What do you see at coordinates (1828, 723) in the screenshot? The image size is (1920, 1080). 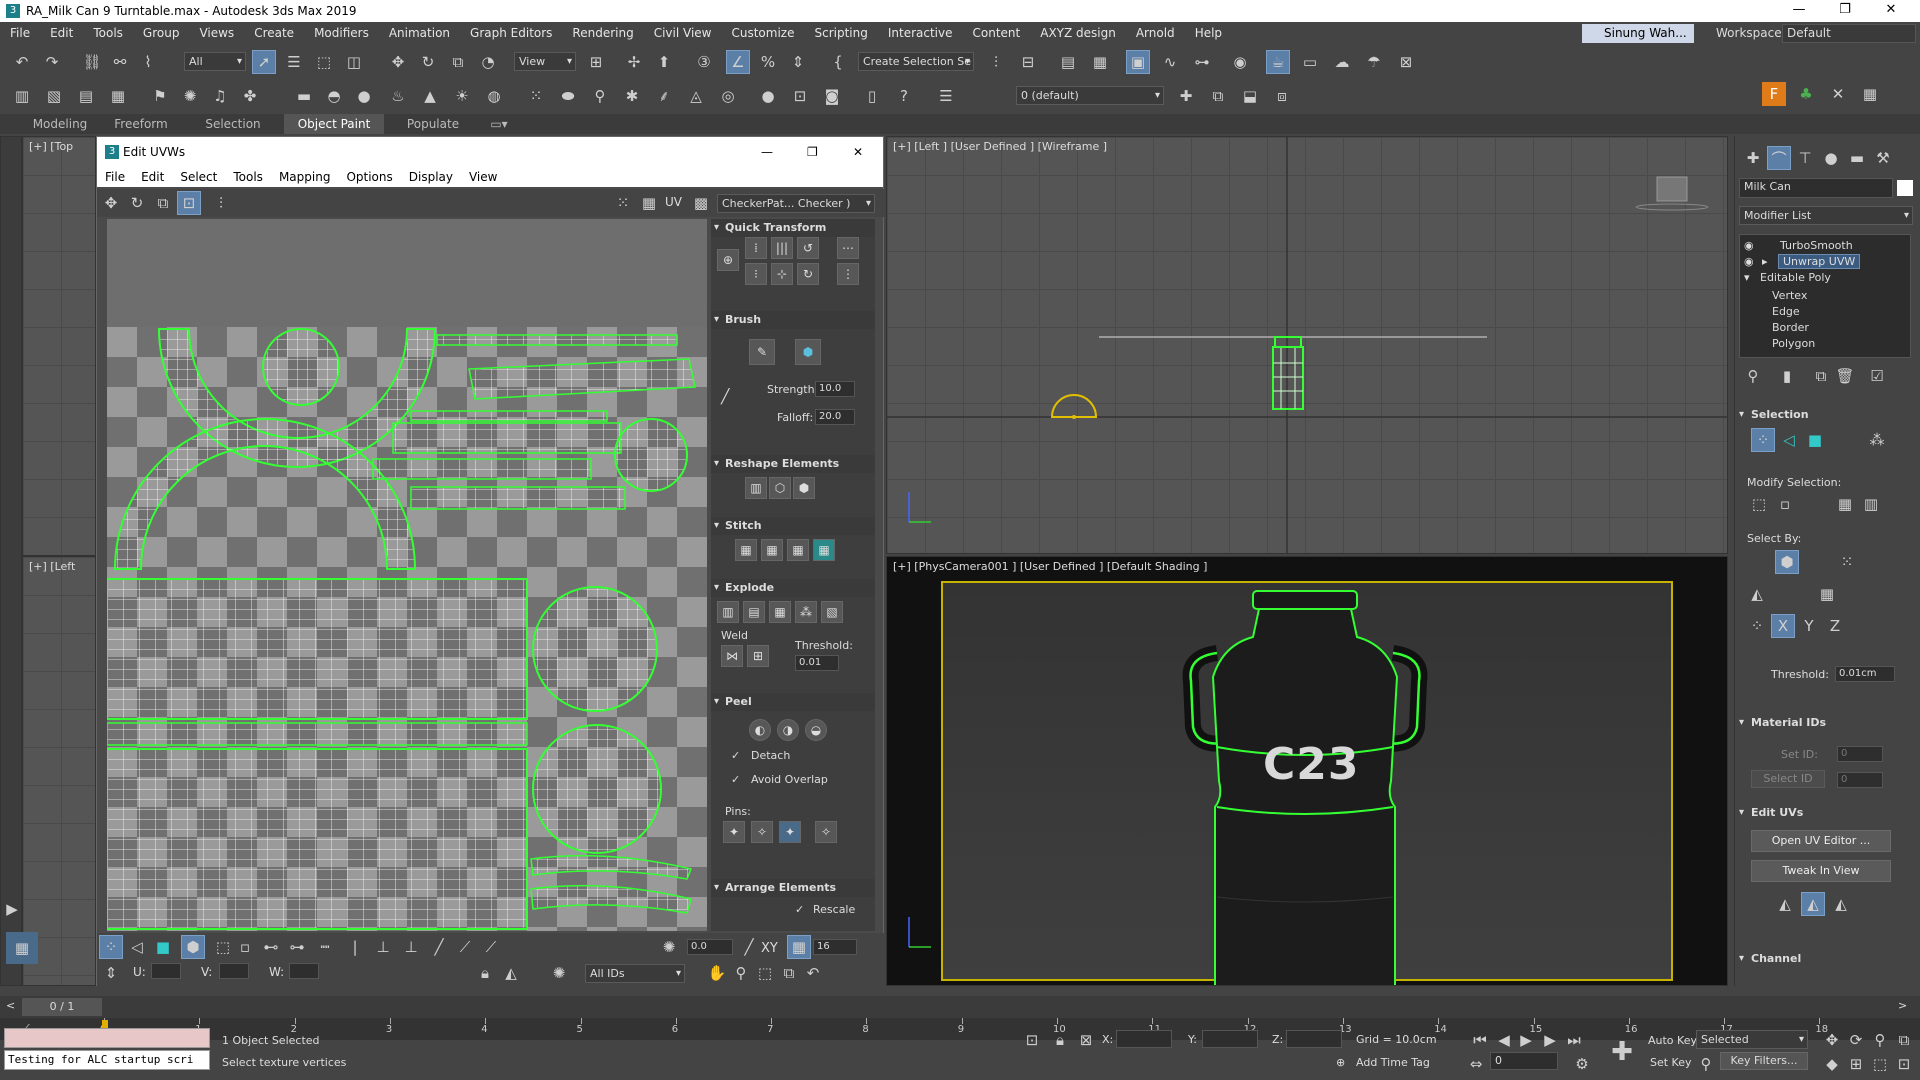 I see `material-ids-header: Material IDs` at bounding box center [1828, 723].